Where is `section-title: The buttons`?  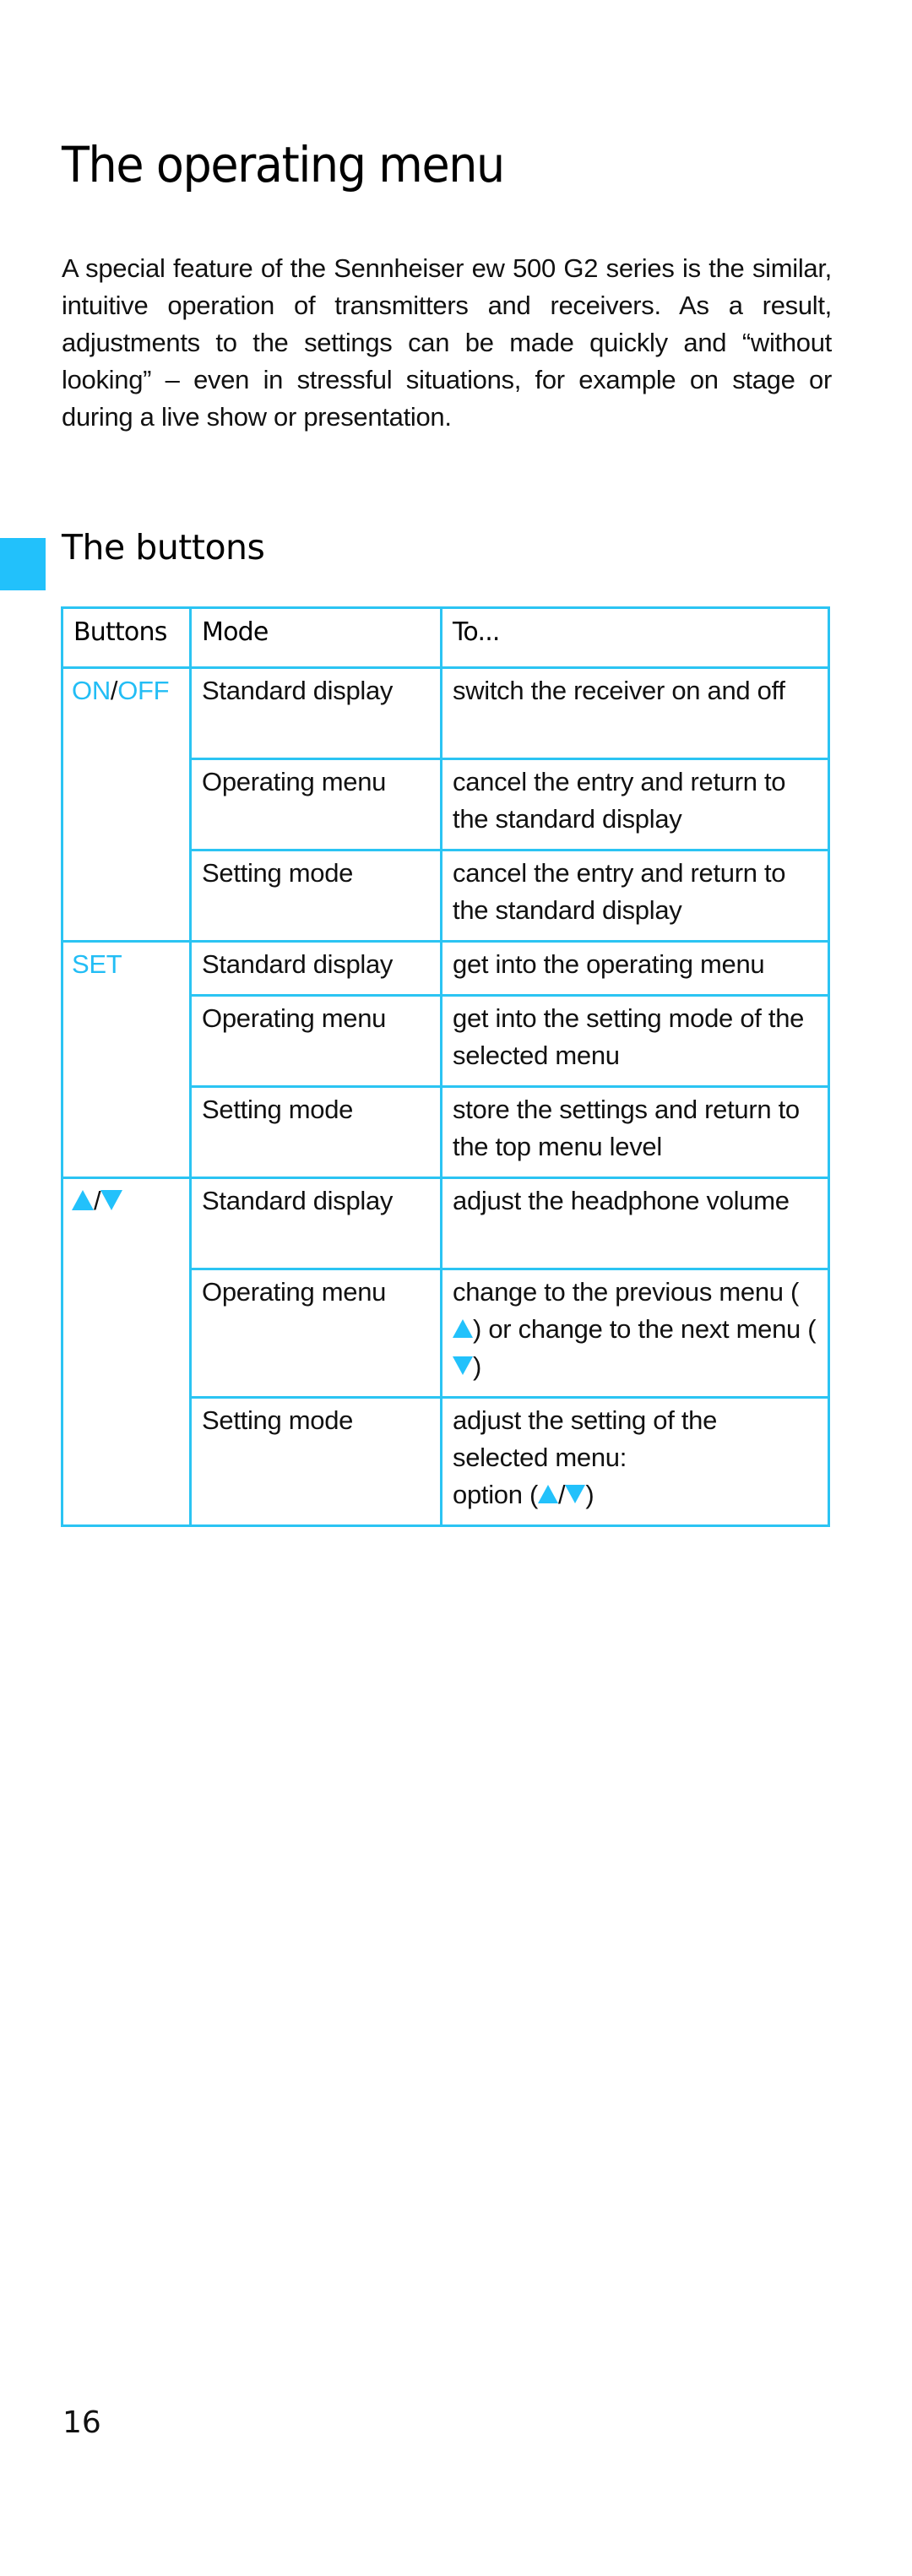 section-title: The buttons is located at coordinates (163, 547).